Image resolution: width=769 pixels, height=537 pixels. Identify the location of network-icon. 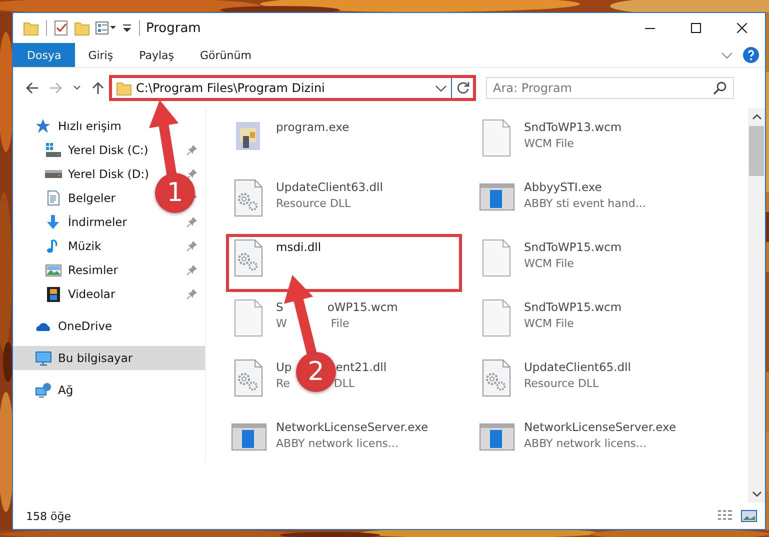
(43, 390).